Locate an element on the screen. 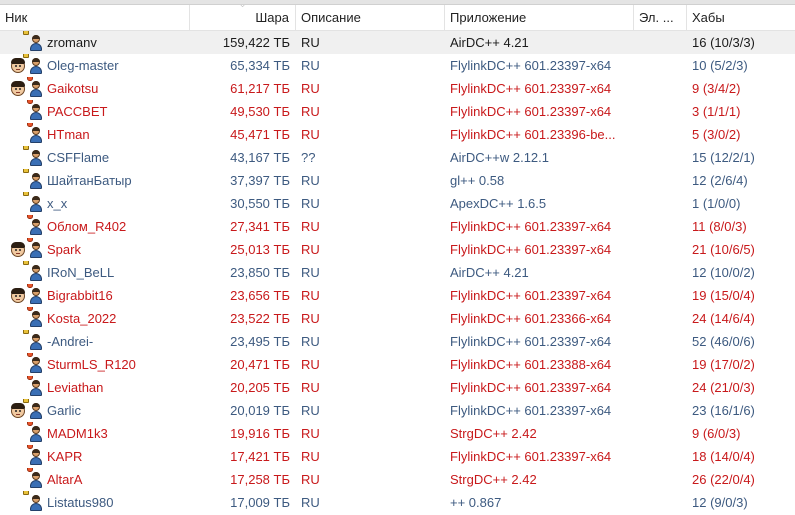  column-header-description: Описание is located at coordinates (370, 17).